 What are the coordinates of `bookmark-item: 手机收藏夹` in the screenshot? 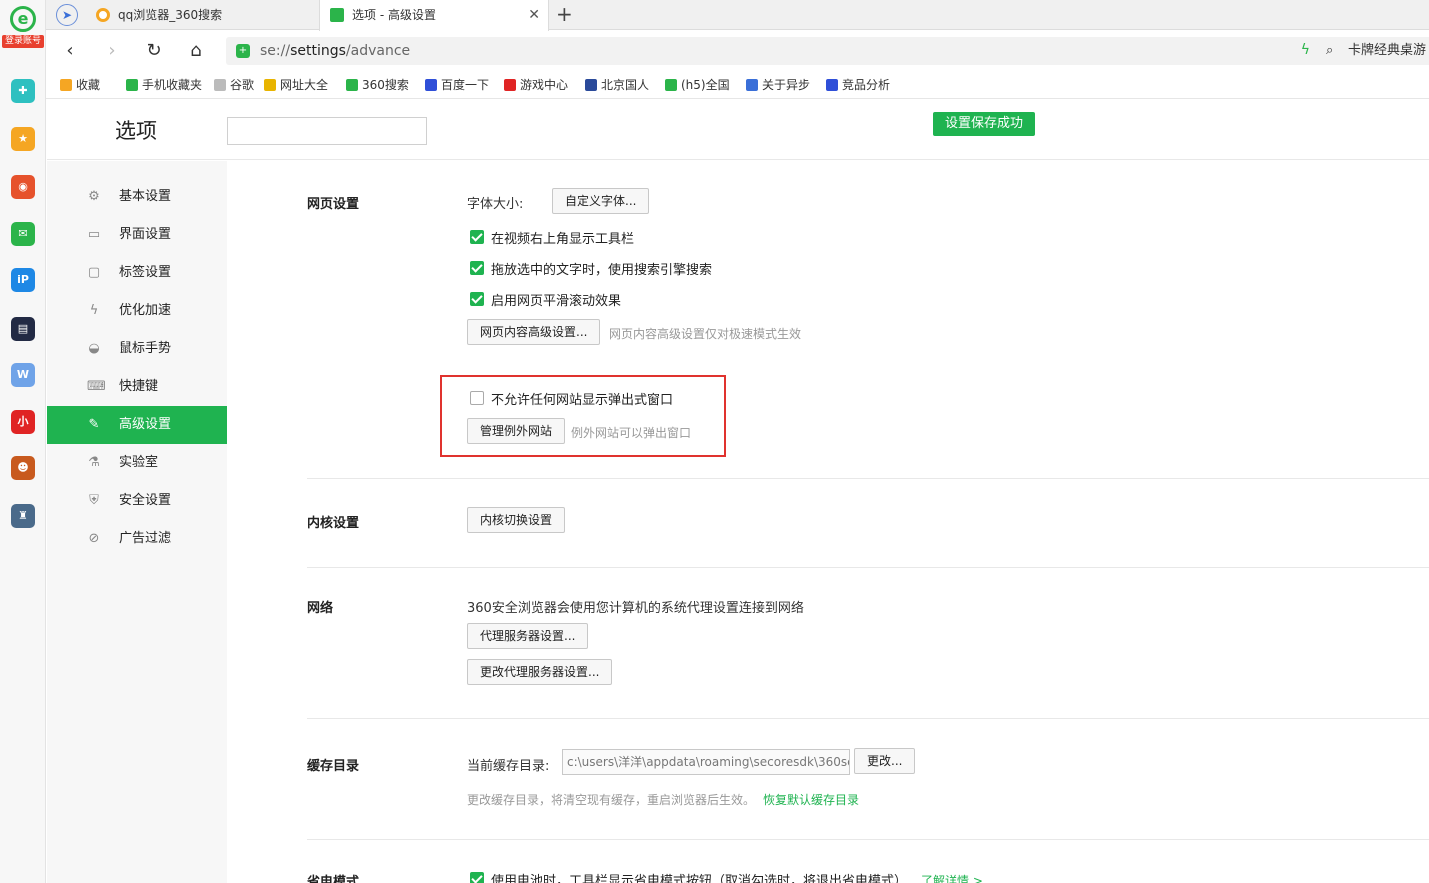 It's located at (164, 85).